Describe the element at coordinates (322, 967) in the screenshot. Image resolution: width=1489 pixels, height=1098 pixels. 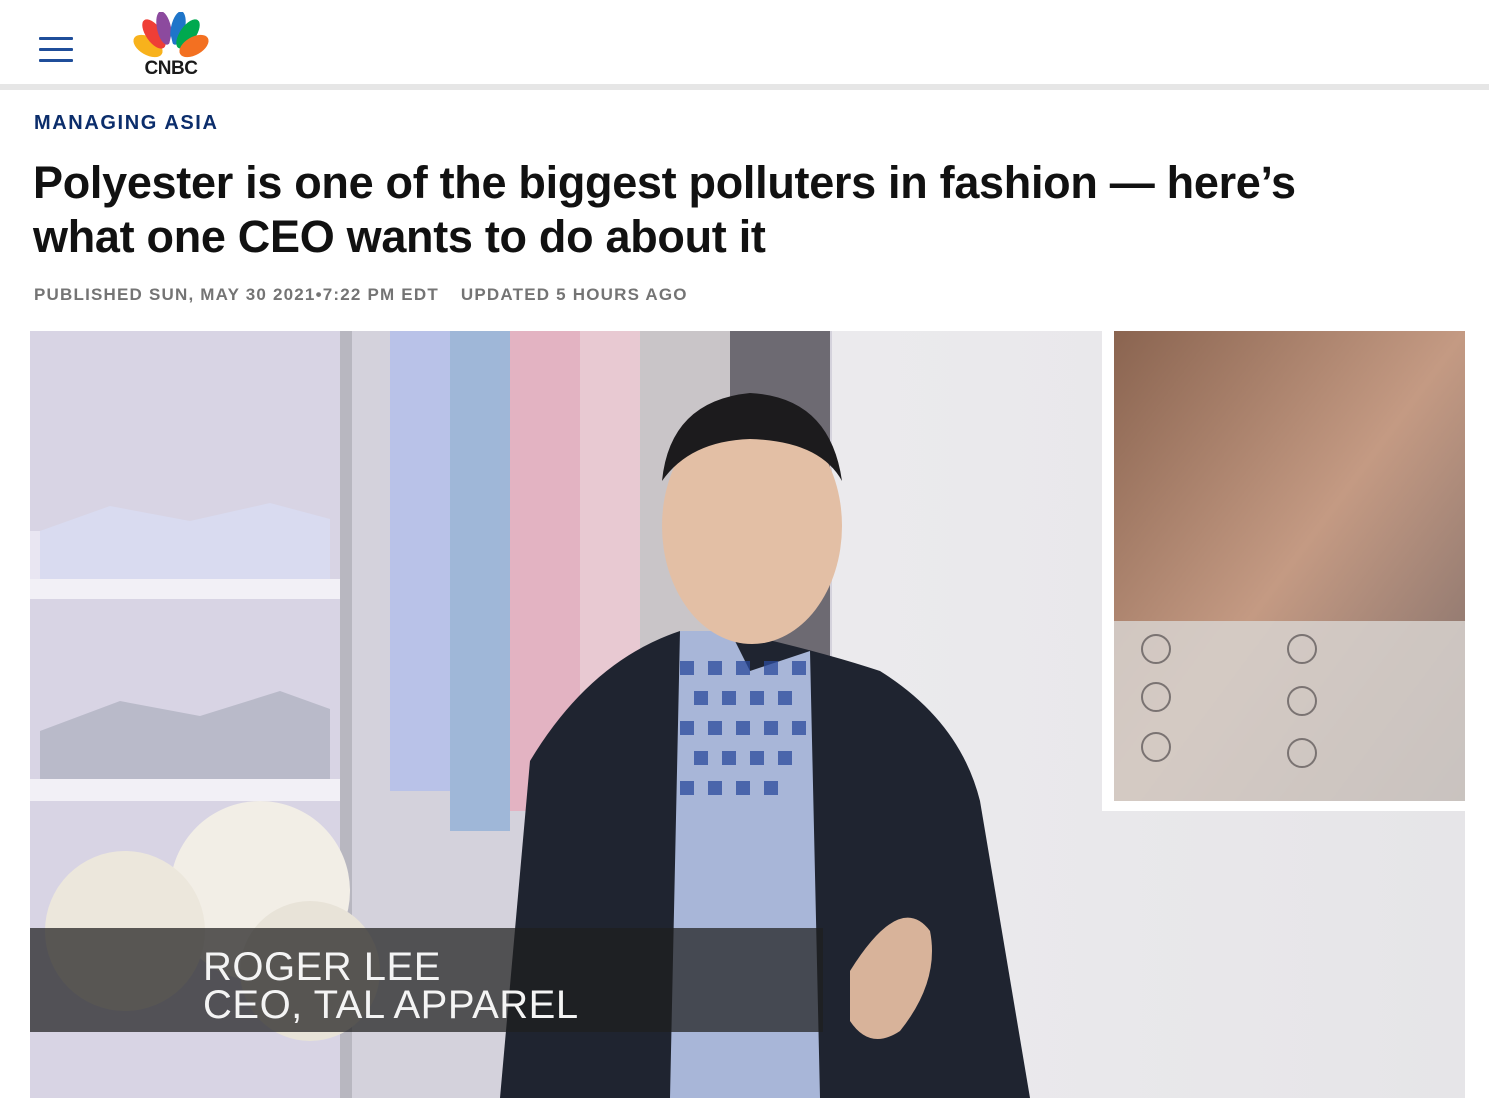
I see `lower-third-name: ROGER LEE` at that location.